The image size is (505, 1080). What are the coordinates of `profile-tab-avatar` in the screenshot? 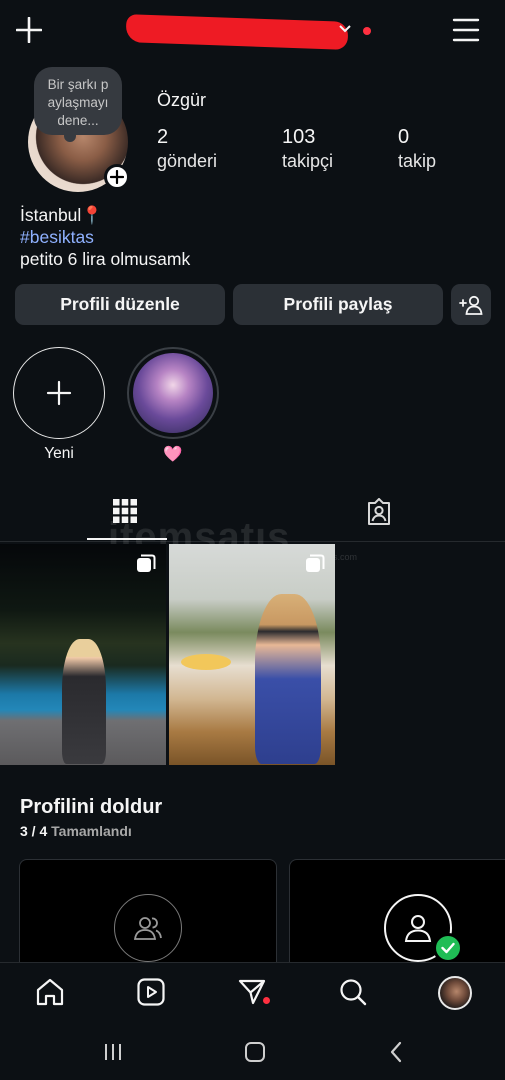 It's located at (455, 993).